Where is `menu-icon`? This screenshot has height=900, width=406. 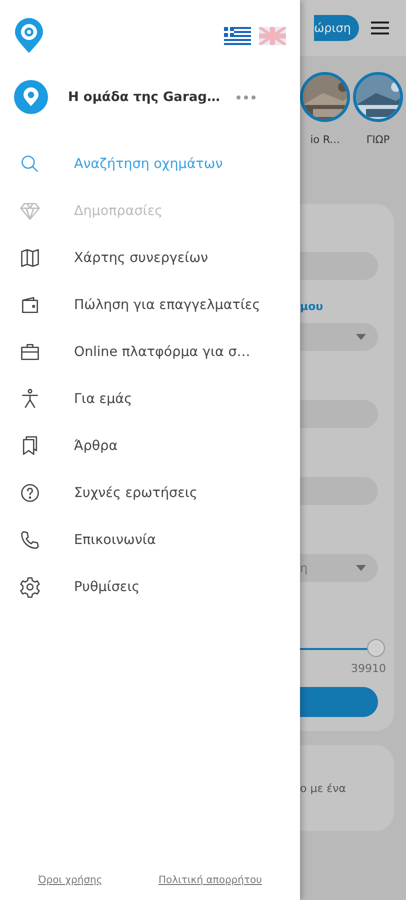
menu-icon is located at coordinates (380, 28).